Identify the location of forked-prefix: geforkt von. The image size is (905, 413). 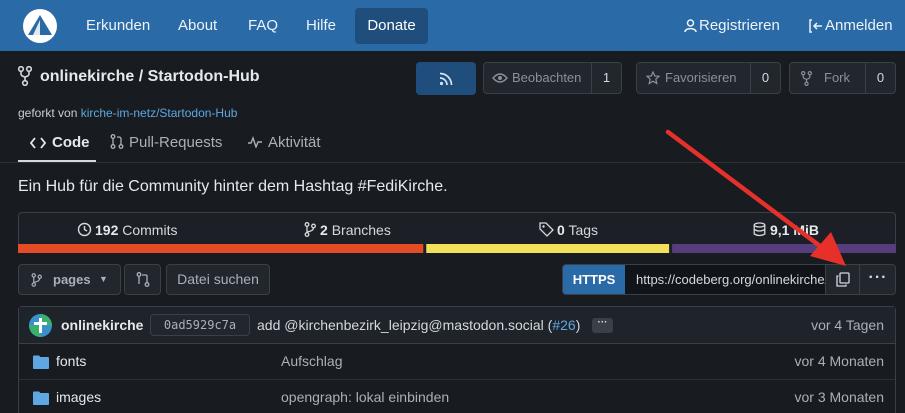
(48, 113).